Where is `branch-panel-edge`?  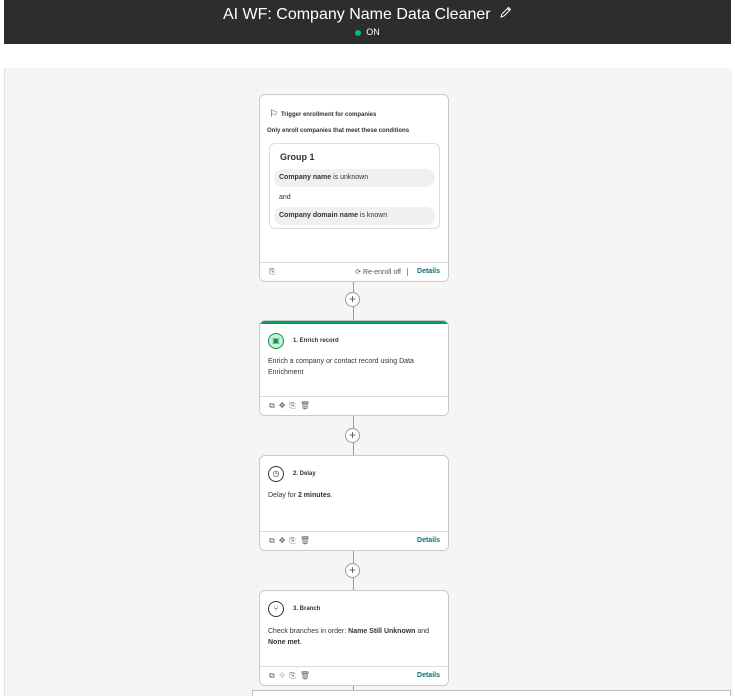 branch-panel-edge is located at coordinates (491, 693).